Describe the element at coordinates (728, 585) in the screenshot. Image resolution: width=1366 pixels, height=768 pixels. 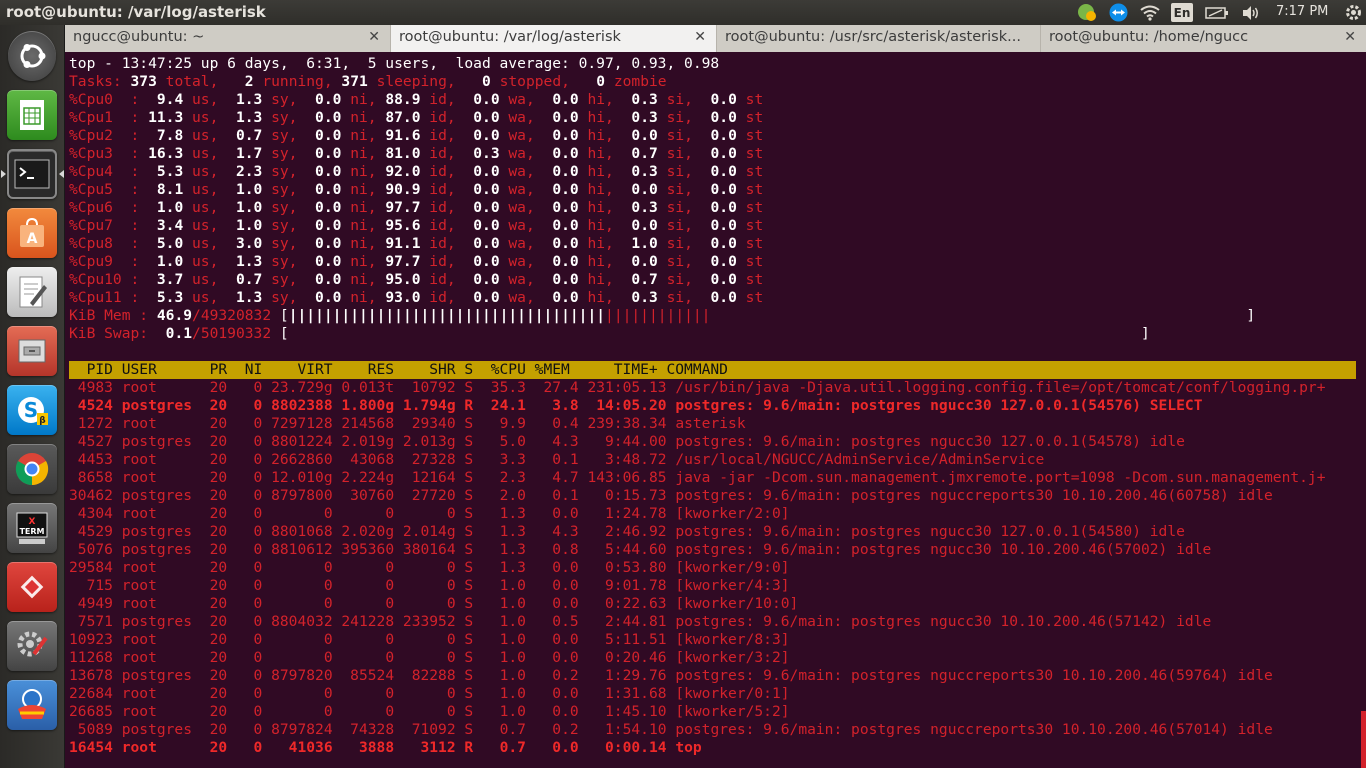
I see `command-cell: [kworker/4:3]` at that location.